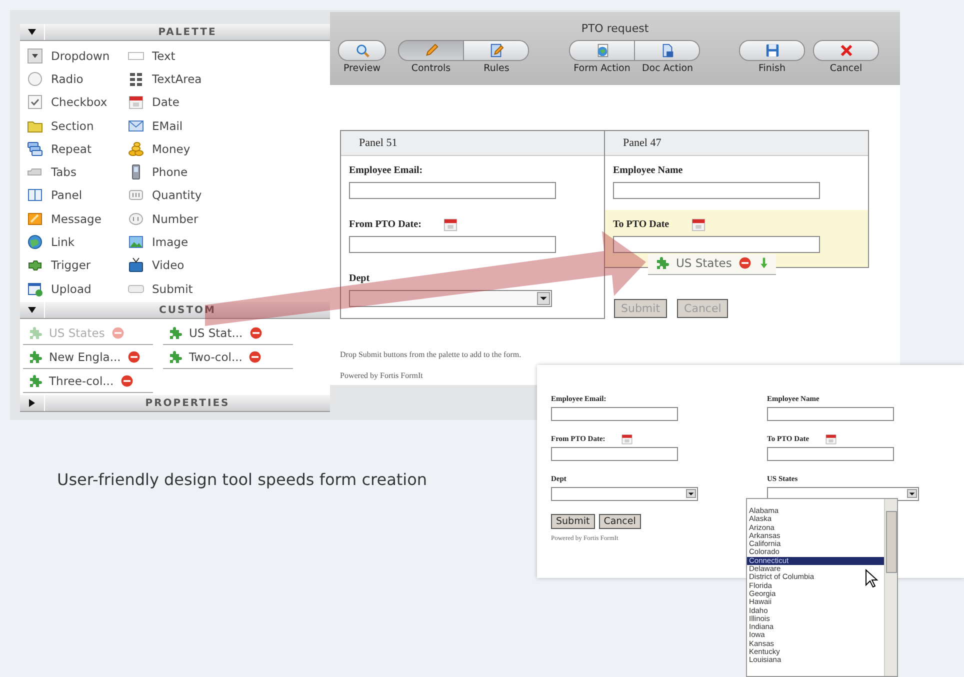 The image size is (964, 677). What do you see at coordinates (165, 79) in the screenshot?
I see `palette-item: TextArea` at bounding box center [165, 79].